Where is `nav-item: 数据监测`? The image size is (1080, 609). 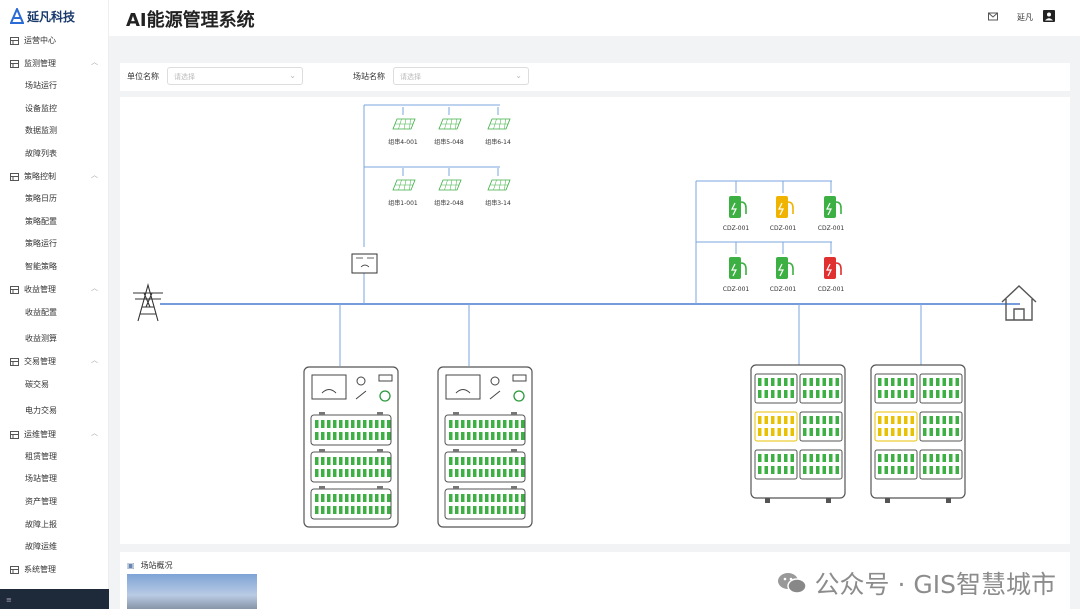
nav-item: 数据监测 is located at coordinates (41, 130).